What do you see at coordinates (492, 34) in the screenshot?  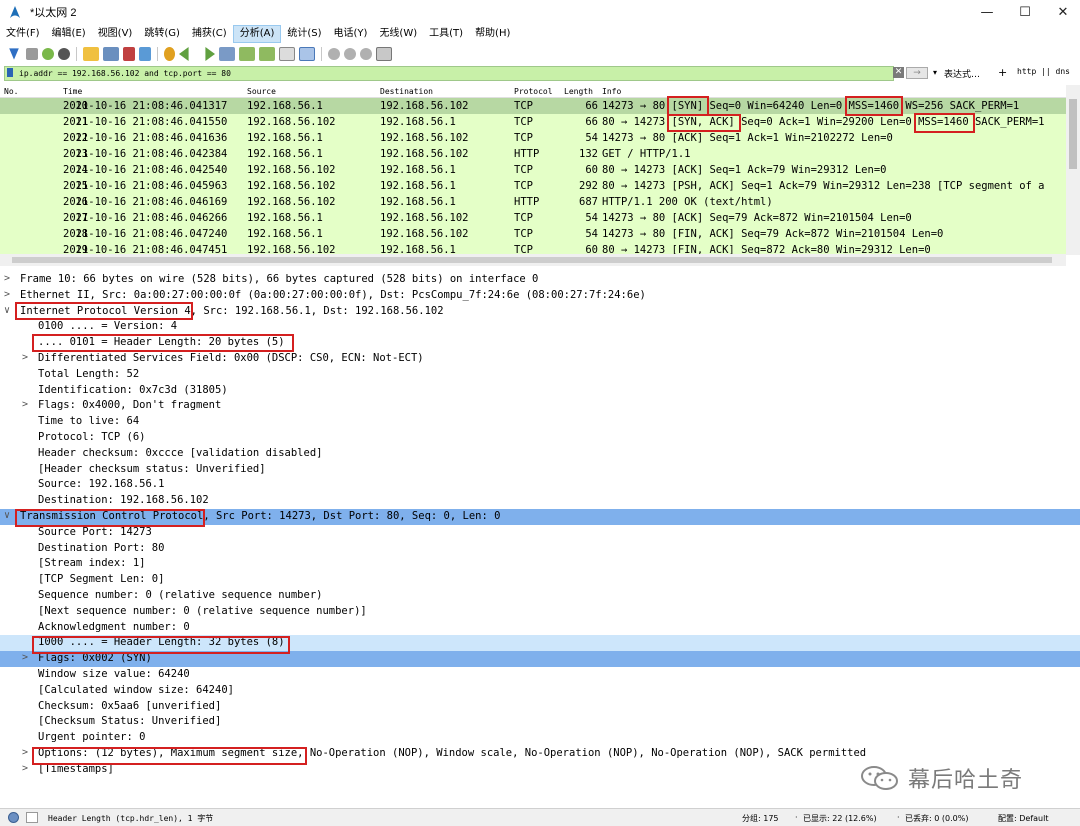 I see `menu-item-10: 帮助(H)` at bounding box center [492, 34].